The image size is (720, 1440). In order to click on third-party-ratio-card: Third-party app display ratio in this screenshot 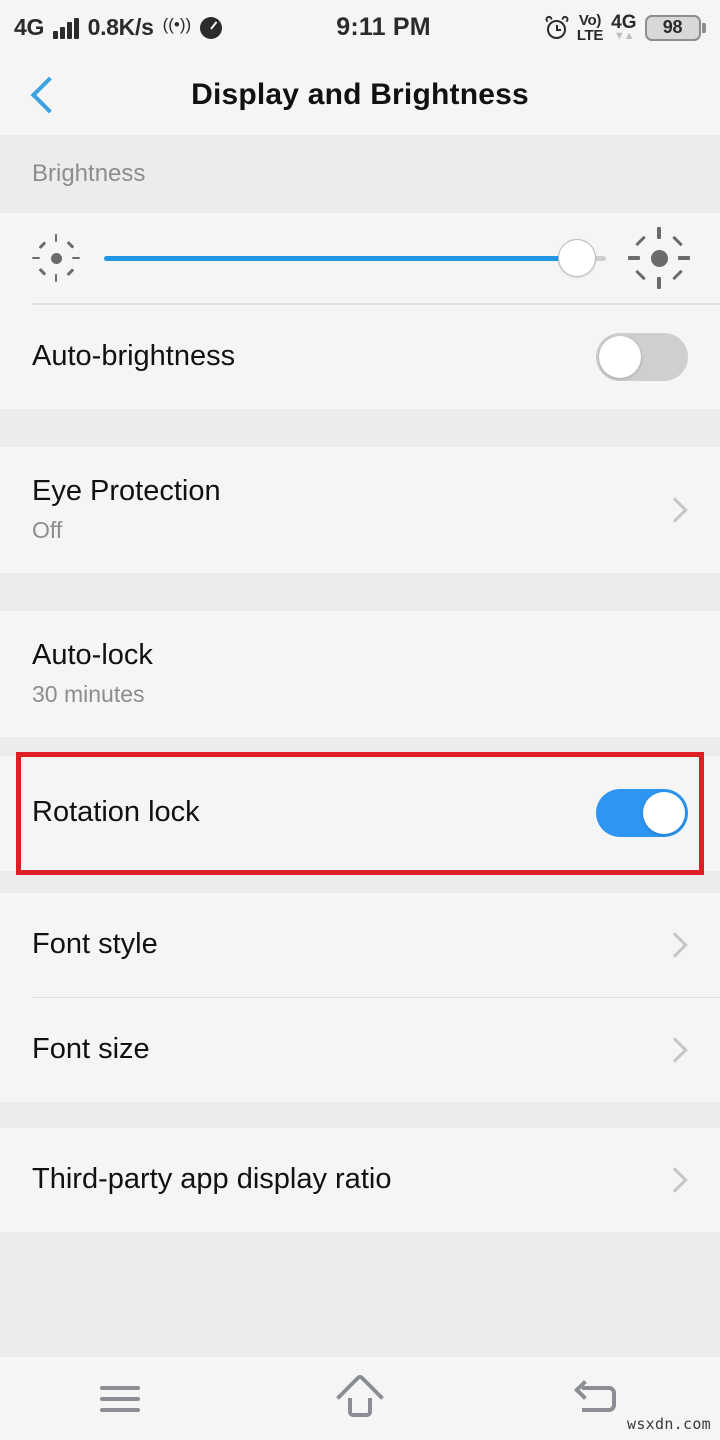, I will do `click(360, 1180)`.